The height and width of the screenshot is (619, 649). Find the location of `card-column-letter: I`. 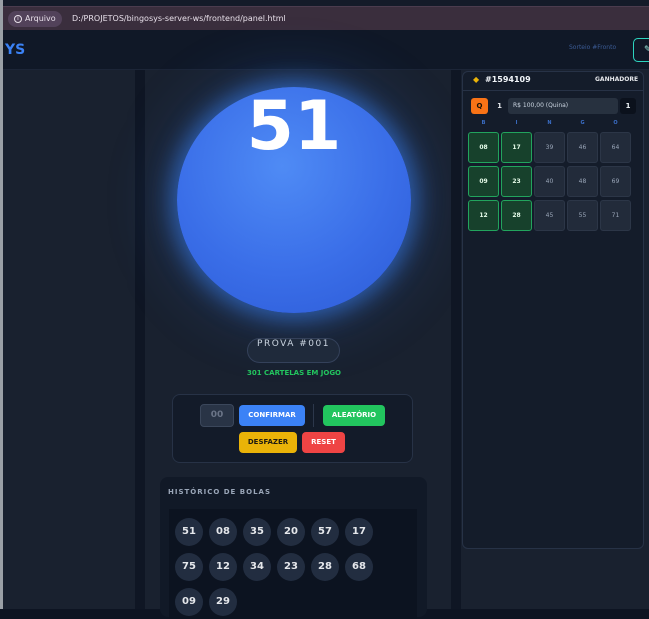

card-column-letter: I is located at coordinates (516, 123).